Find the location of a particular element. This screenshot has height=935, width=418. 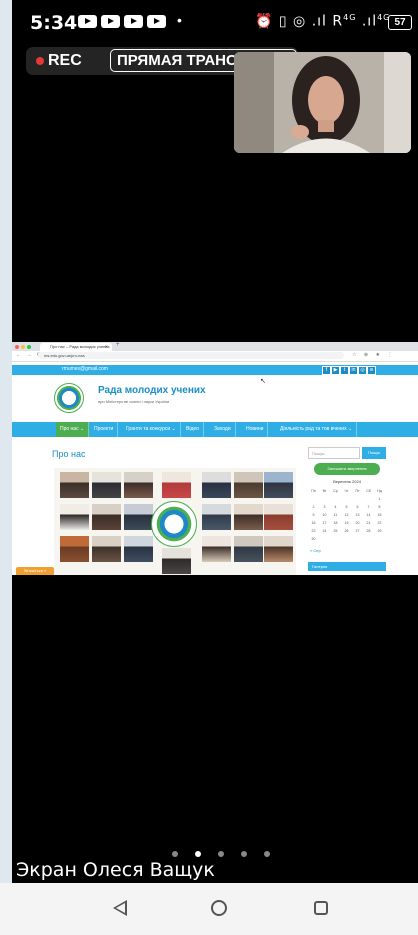

calendar-day: 18 is located at coordinates (335, 523).